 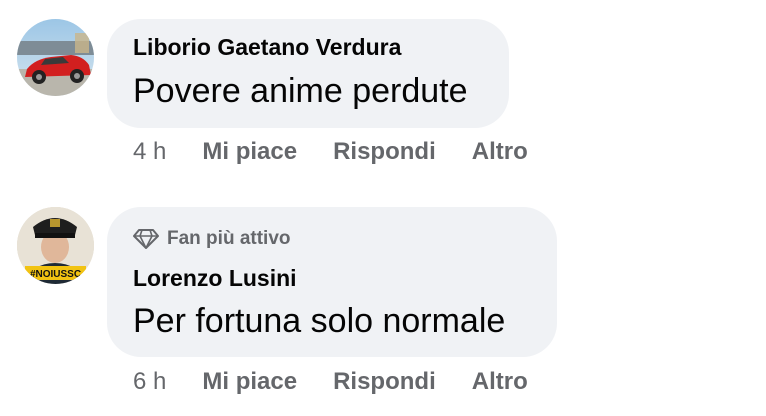 I want to click on comment-timestamp: 6 h, so click(x=149, y=382).